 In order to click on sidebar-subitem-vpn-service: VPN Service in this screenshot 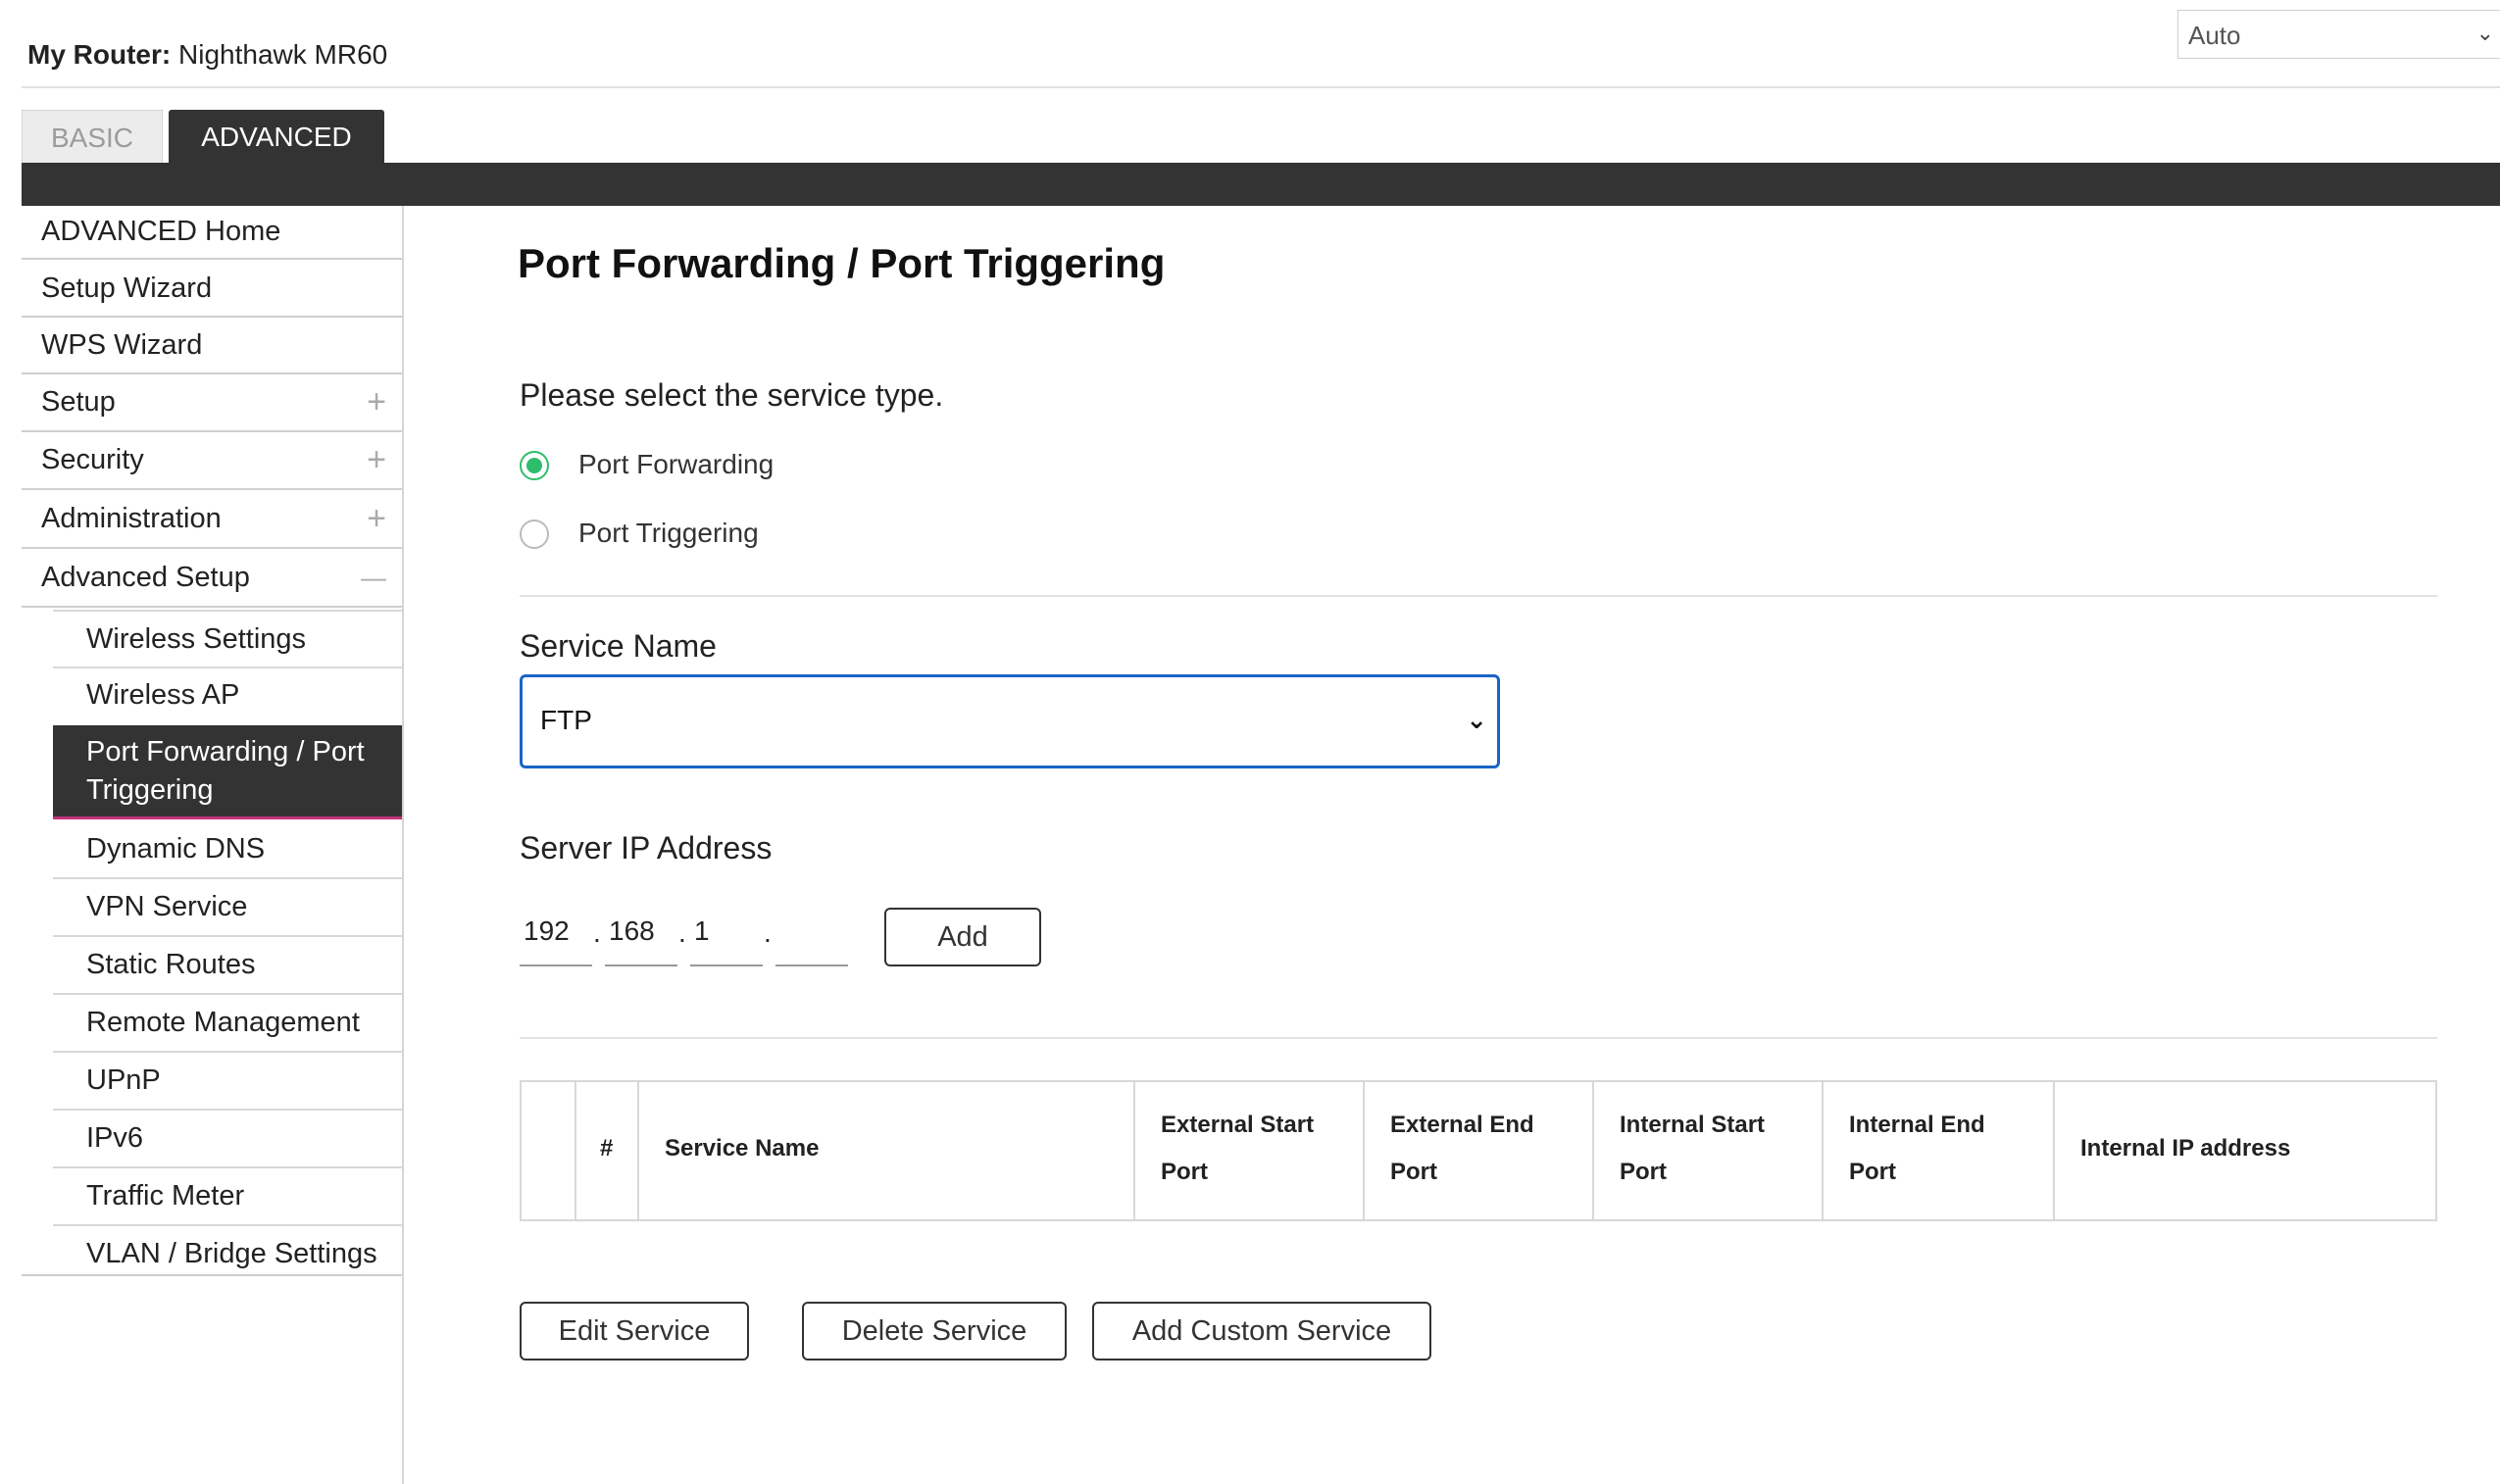, I will do `click(227, 906)`.